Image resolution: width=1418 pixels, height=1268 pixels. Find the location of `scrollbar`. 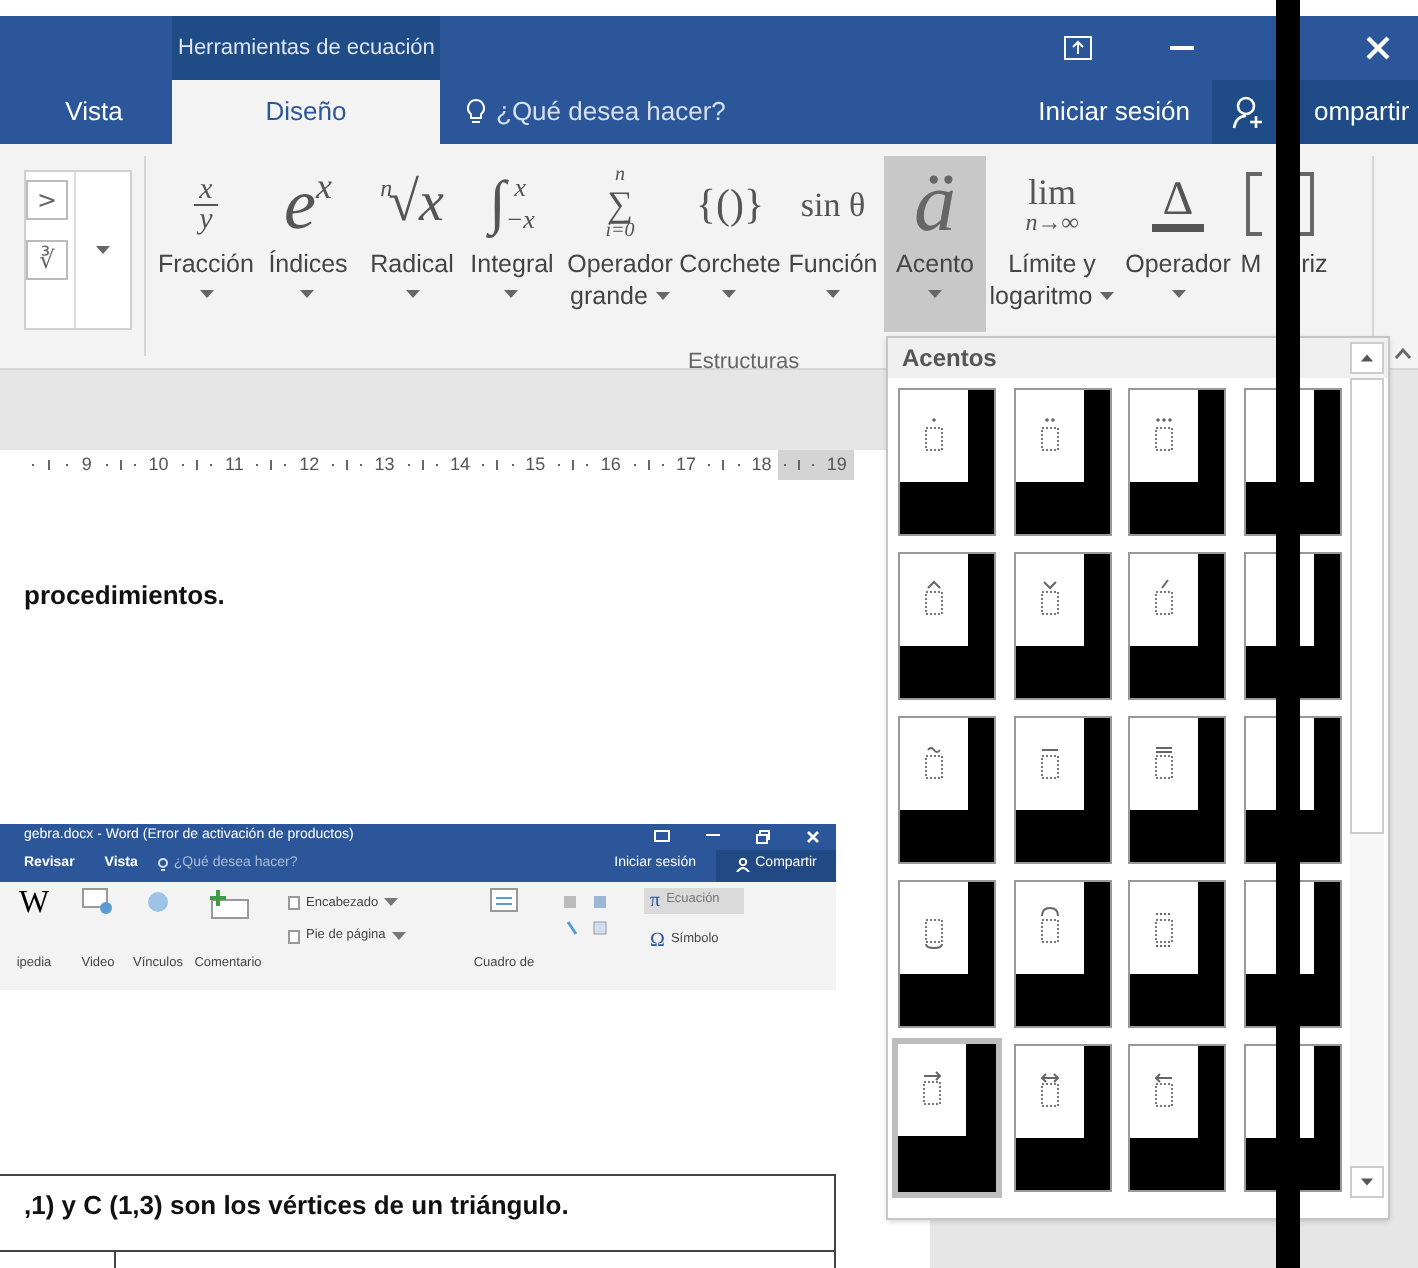

scrollbar is located at coordinates (1367, 770).